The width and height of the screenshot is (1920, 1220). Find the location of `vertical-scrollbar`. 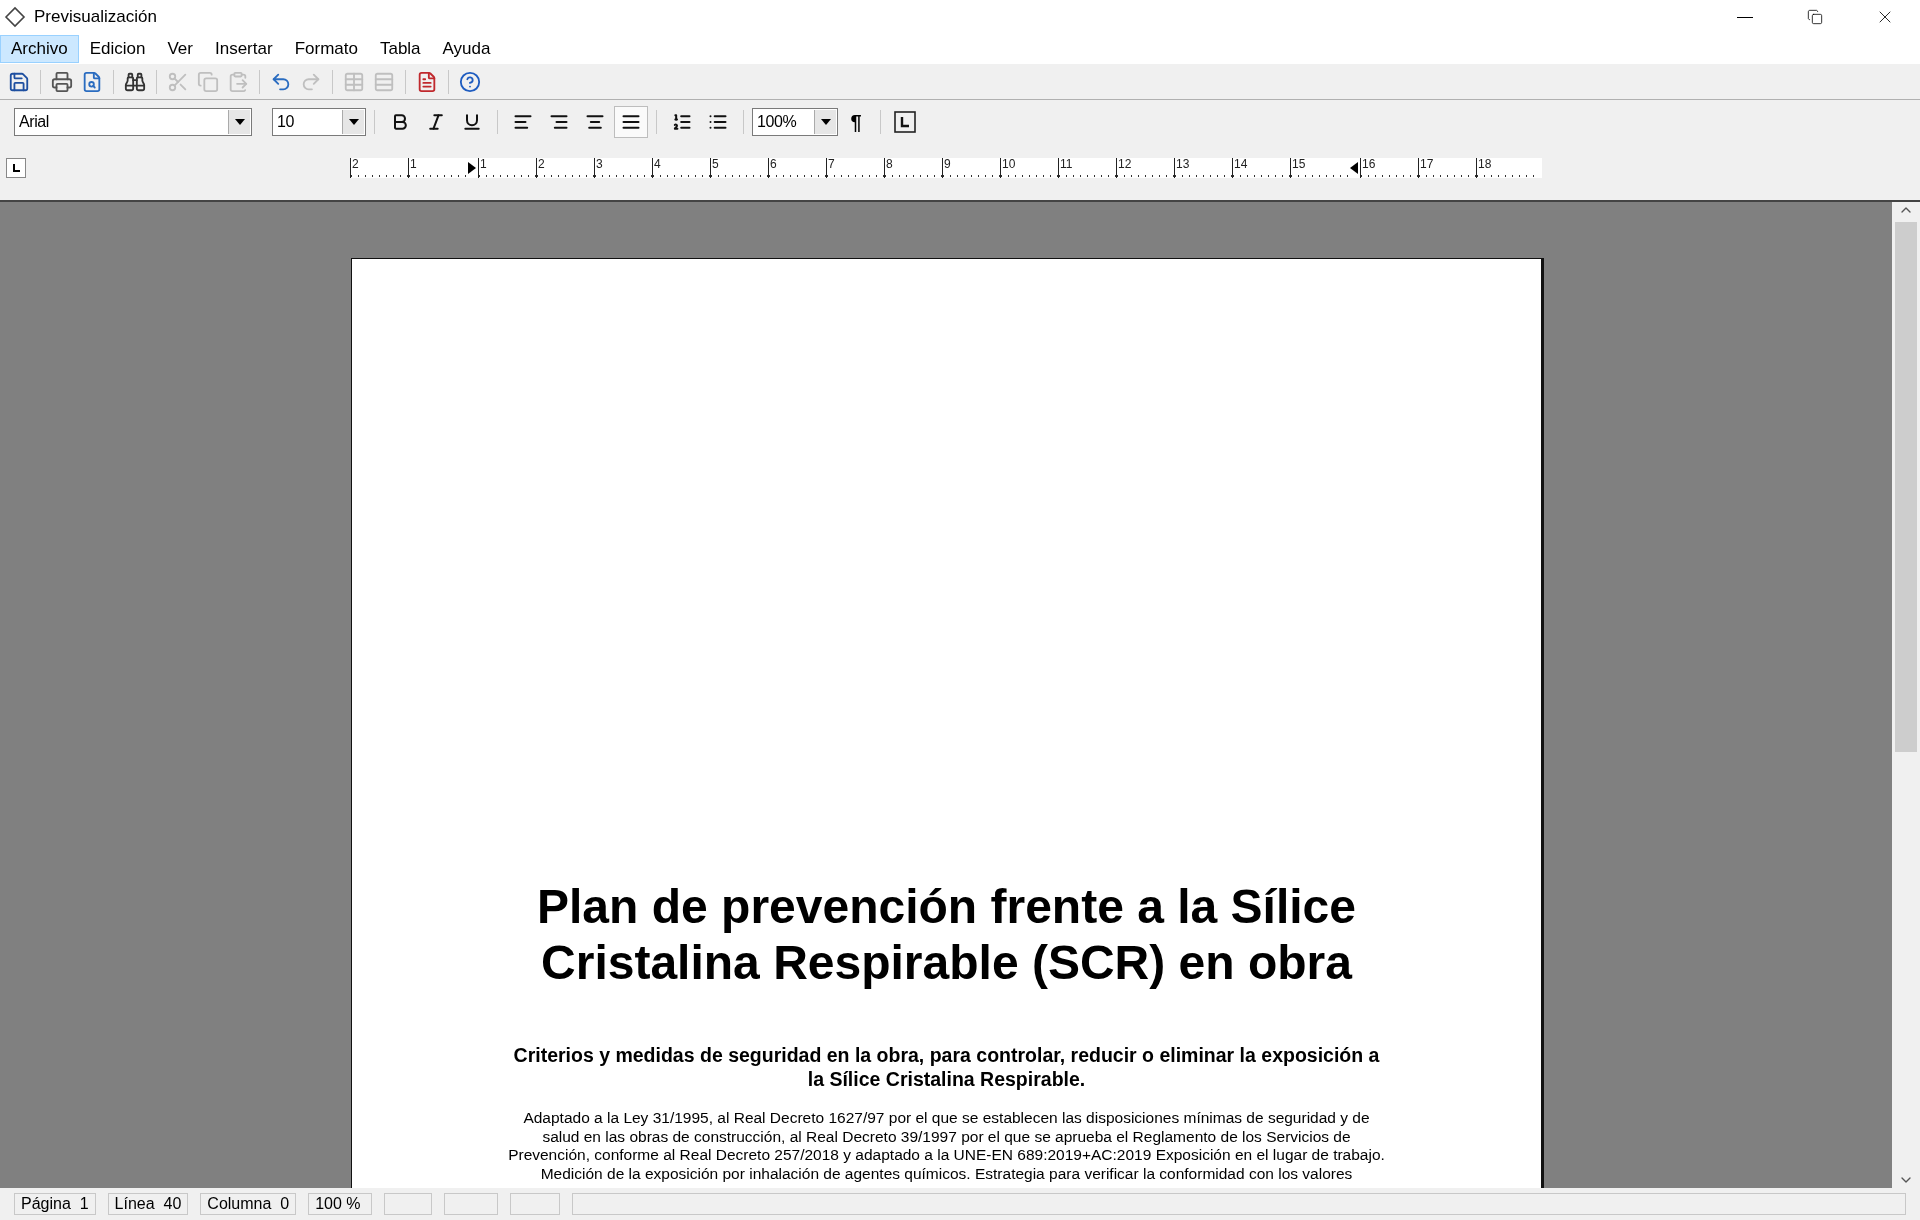

vertical-scrollbar is located at coordinates (1906, 695).